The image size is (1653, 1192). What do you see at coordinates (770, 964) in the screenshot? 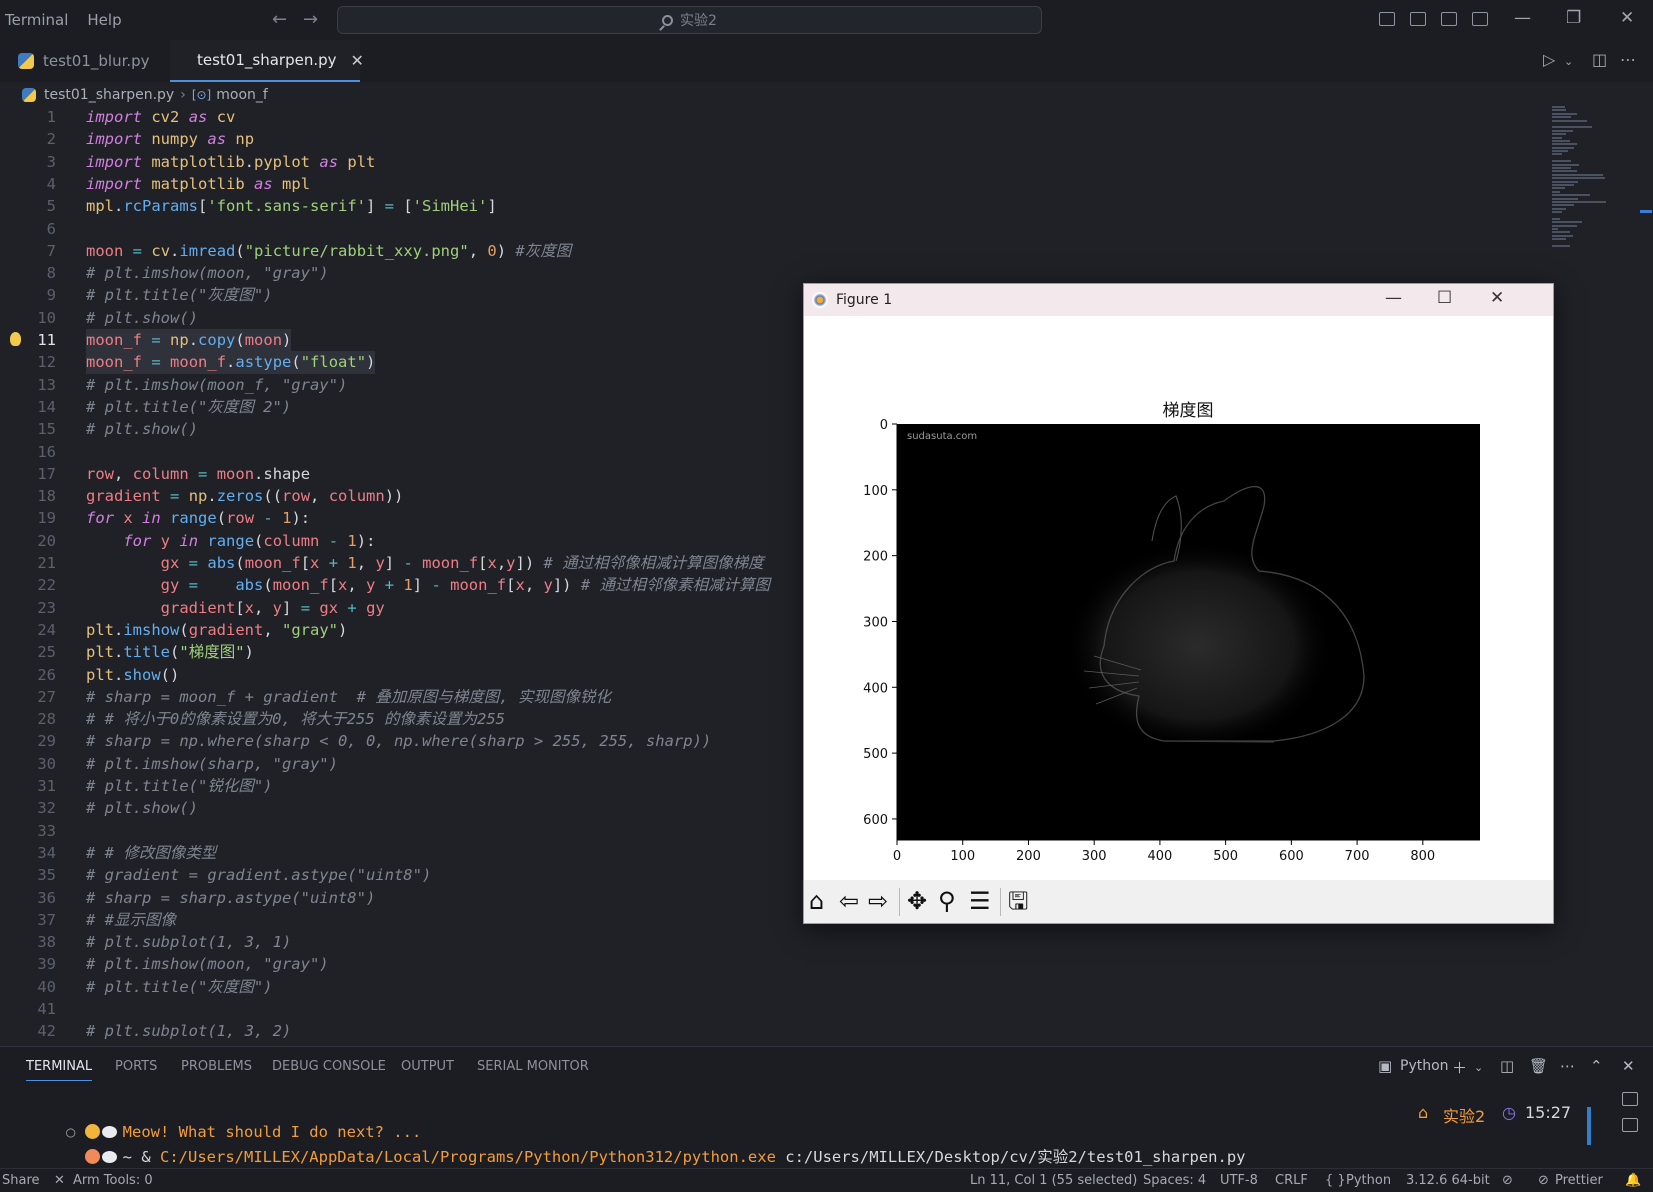
I see `code-line: 39 # plt.imshow(moon, "gray")` at bounding box center [770, 964].